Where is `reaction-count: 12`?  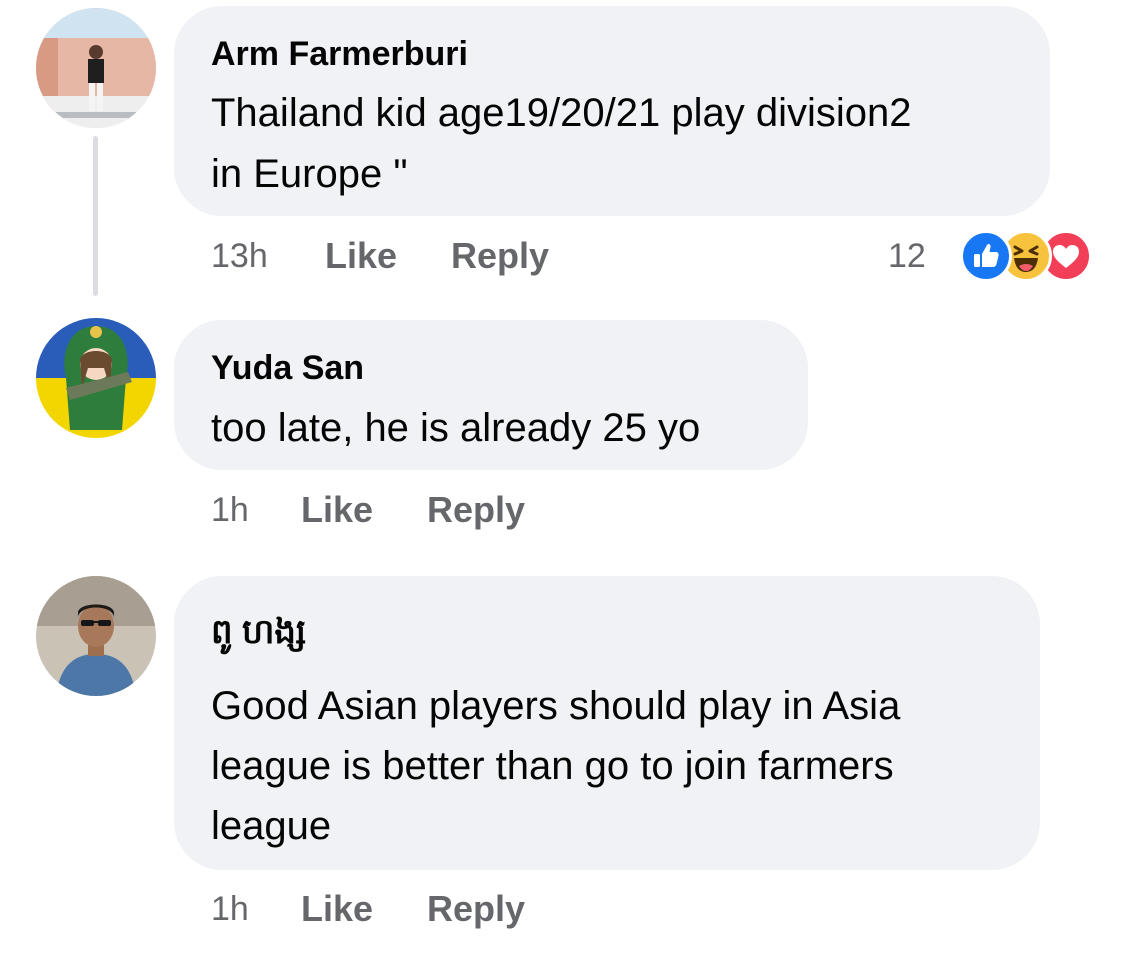 reaction-count: 12 is located at coordinates (907, 256).